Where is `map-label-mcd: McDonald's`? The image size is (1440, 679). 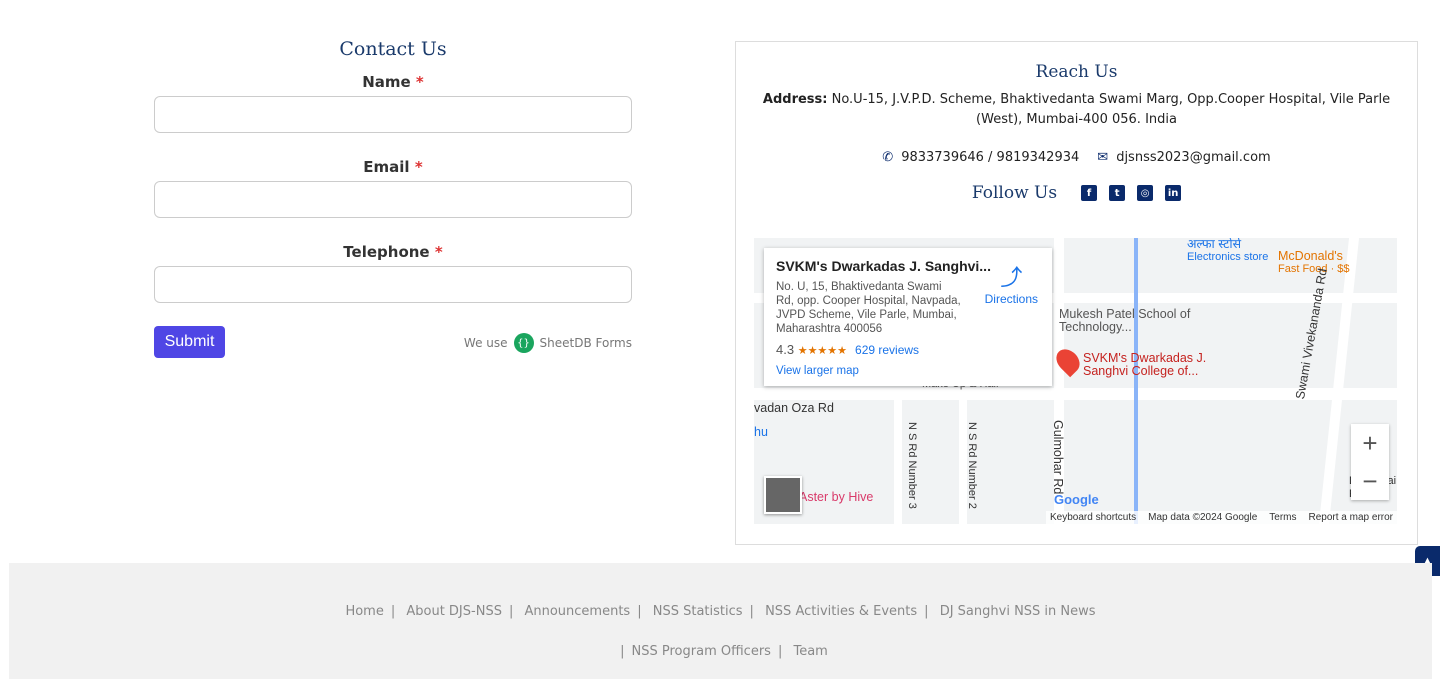
map-label-mcd: McDonald's is located at coordinates (1310, 256).